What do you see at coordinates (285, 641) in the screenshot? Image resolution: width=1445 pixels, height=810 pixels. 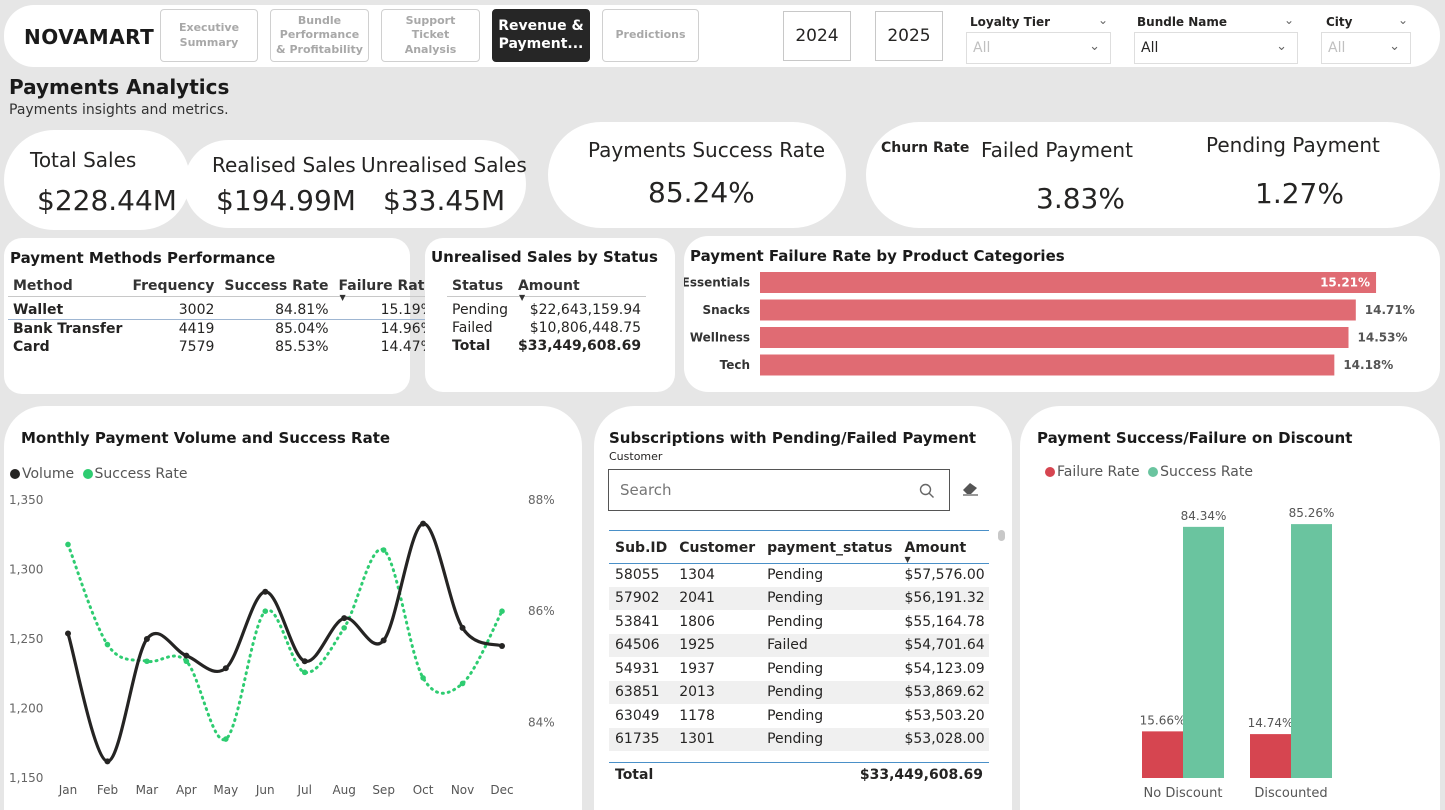 I see `success-rate-line` at bounding box center [285, 641].